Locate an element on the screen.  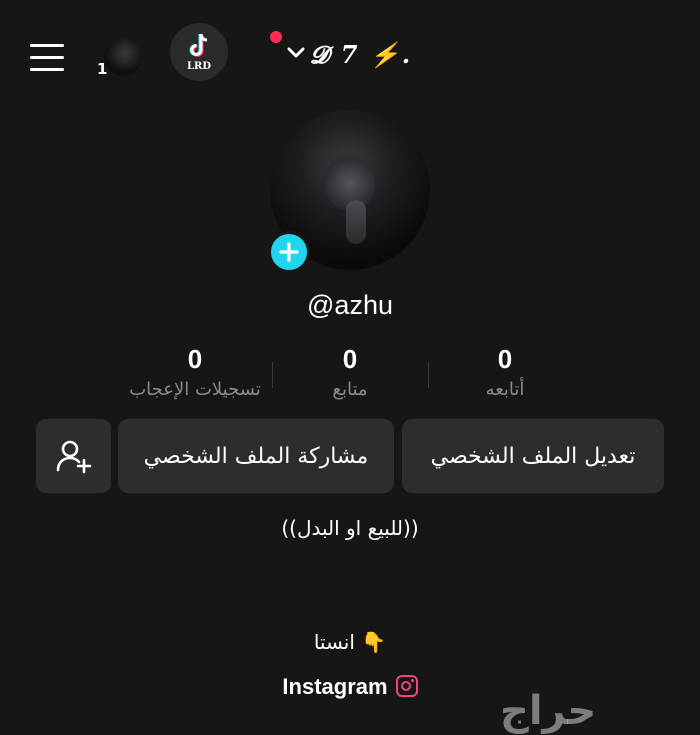
logo-label: LRD is located at coordinates (198, 66).